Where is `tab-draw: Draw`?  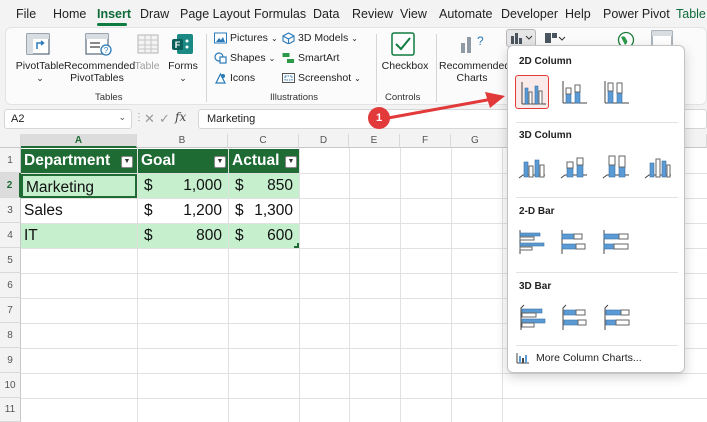 tab-draw: Draw is located at coordinates (154, 14).